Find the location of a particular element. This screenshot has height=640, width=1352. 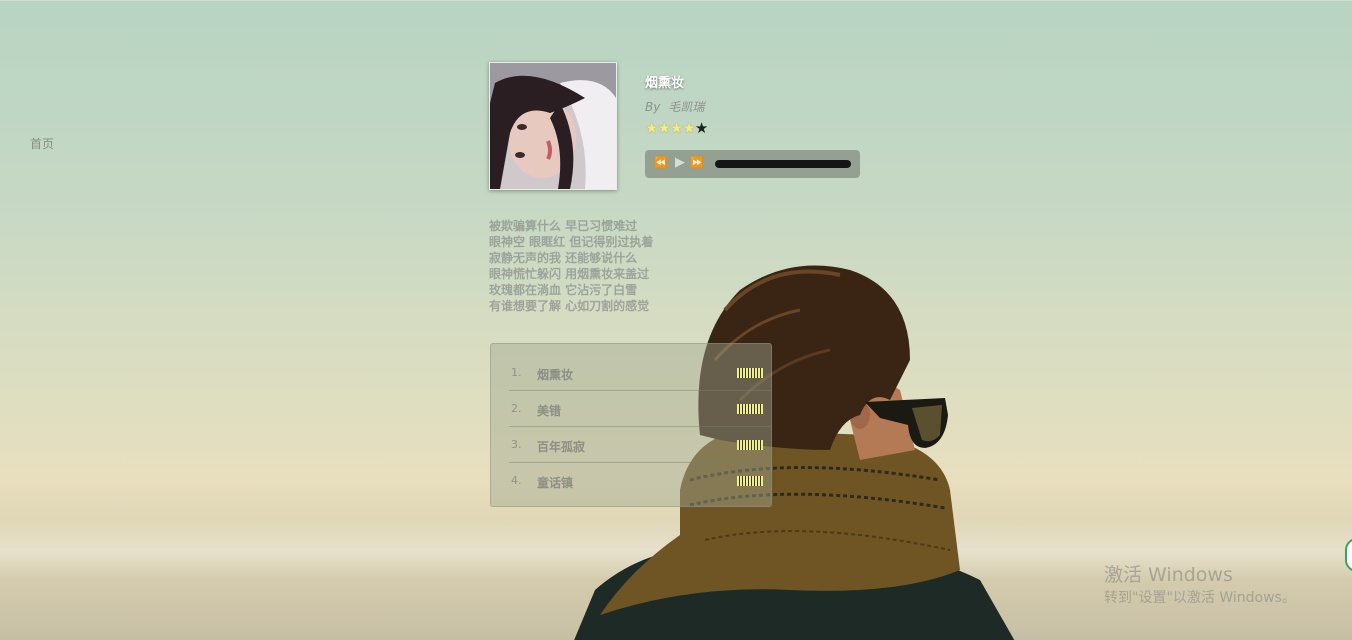

track-number: 3. is located at coordinates (516, 444).